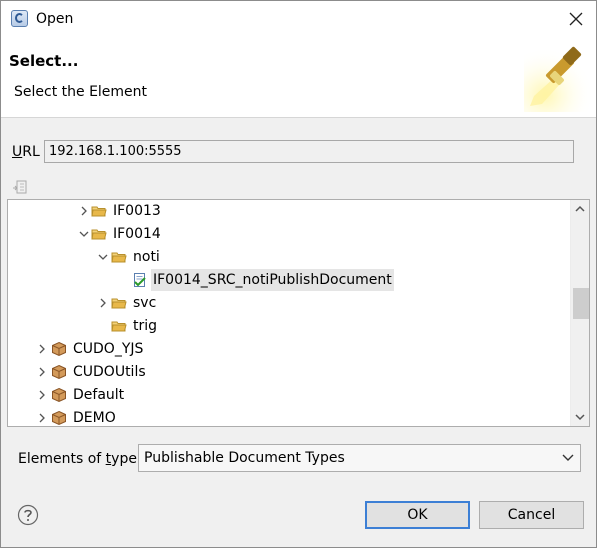 The height and width of the screenshot is (548, 597). What do you see at coordinates (531, 515) in the screenshot?
I see `cancel-button: Cancel` at bounding box center [531, 515].